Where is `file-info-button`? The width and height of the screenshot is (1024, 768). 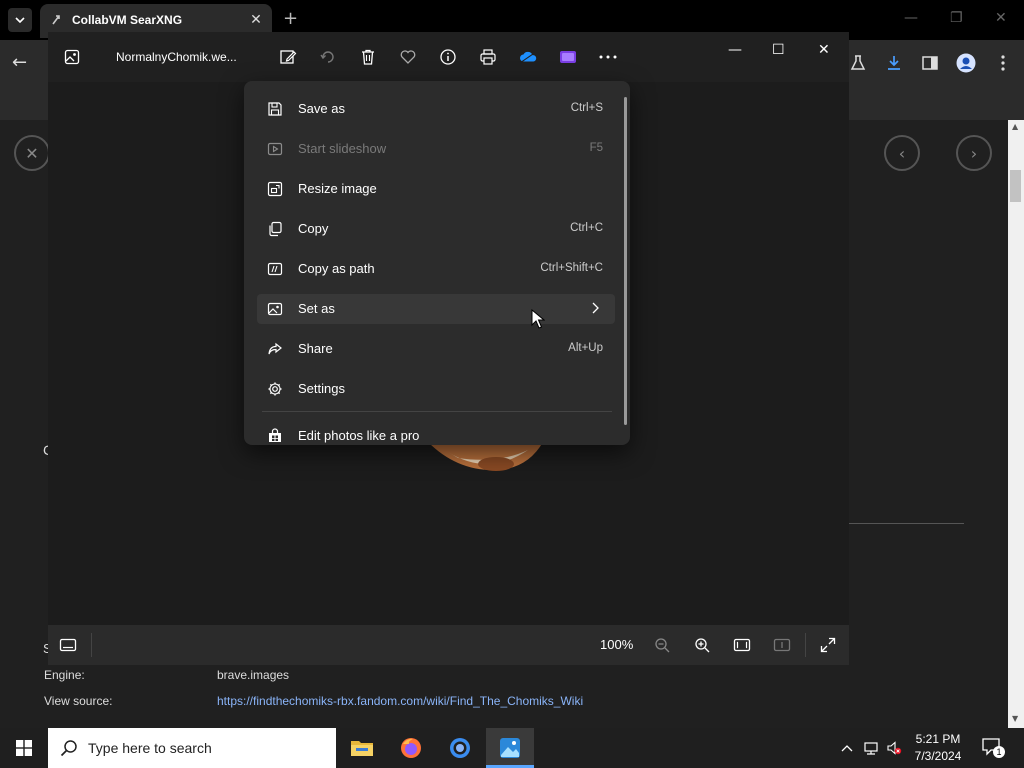 file-info-button is located at coordinates (448, 57).